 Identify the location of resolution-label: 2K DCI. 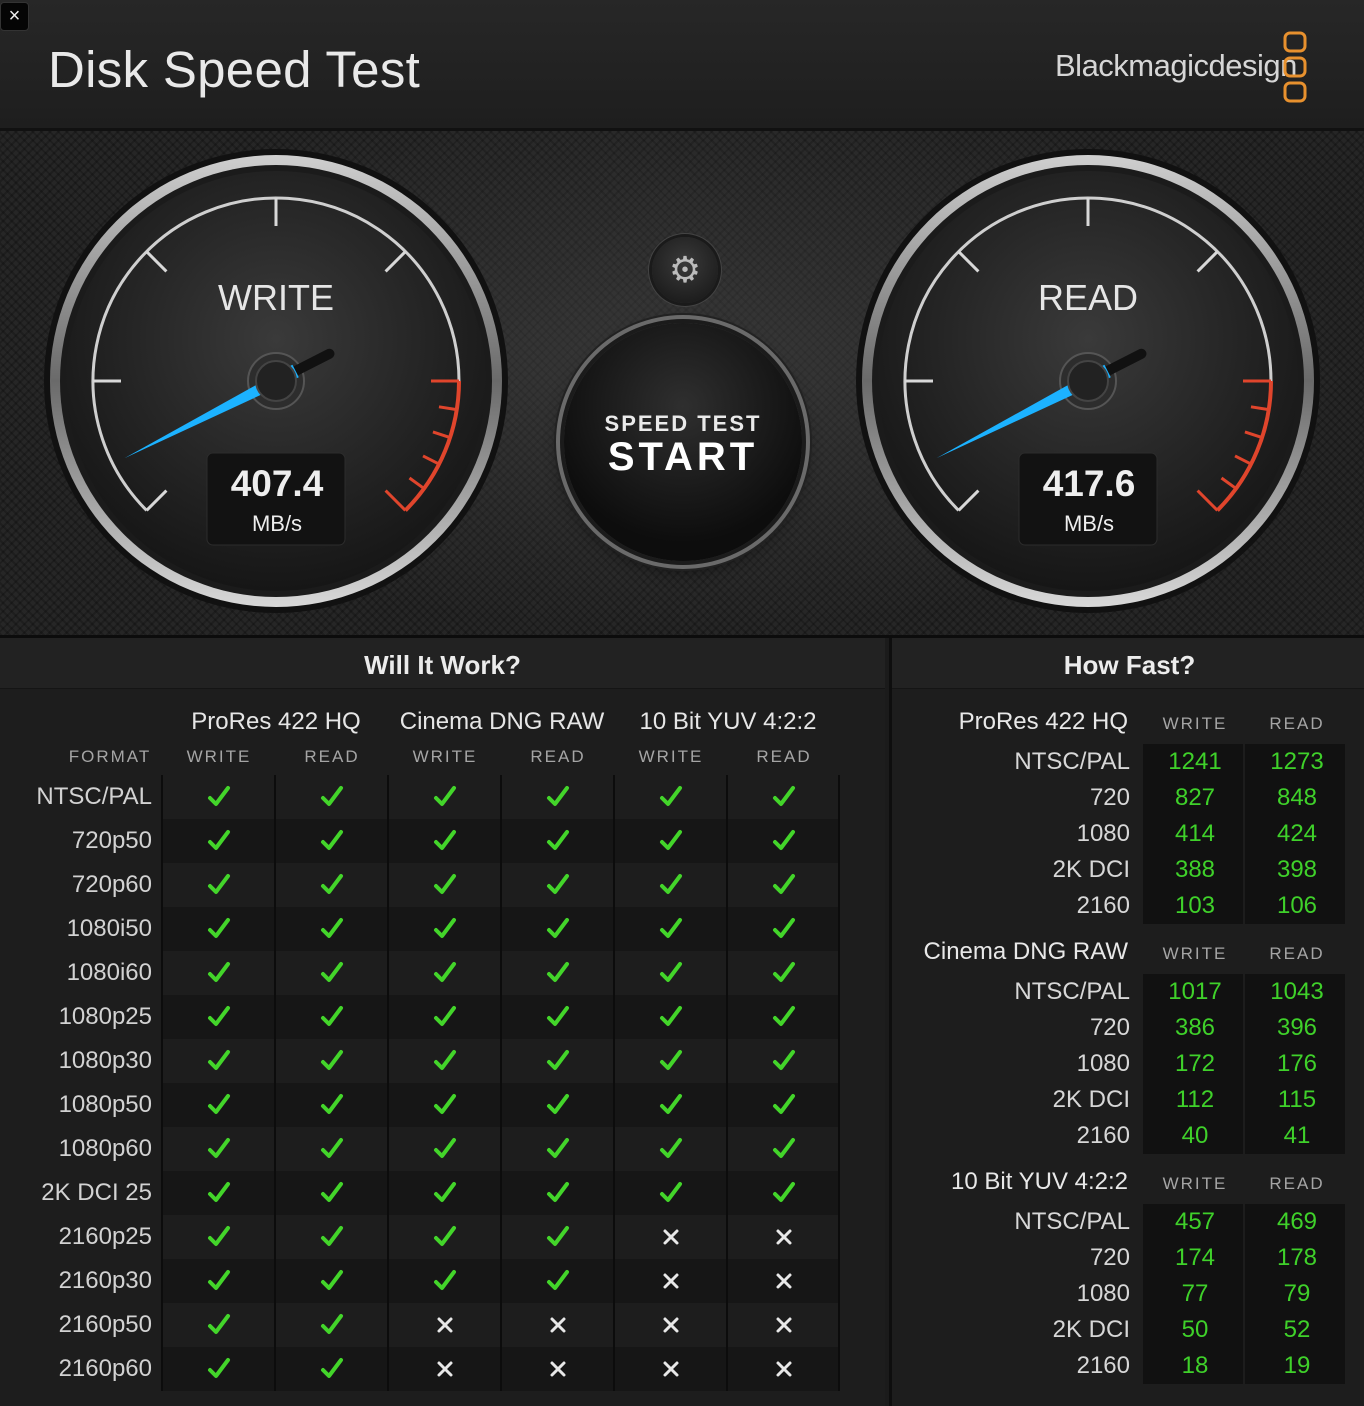
(1091, 869).